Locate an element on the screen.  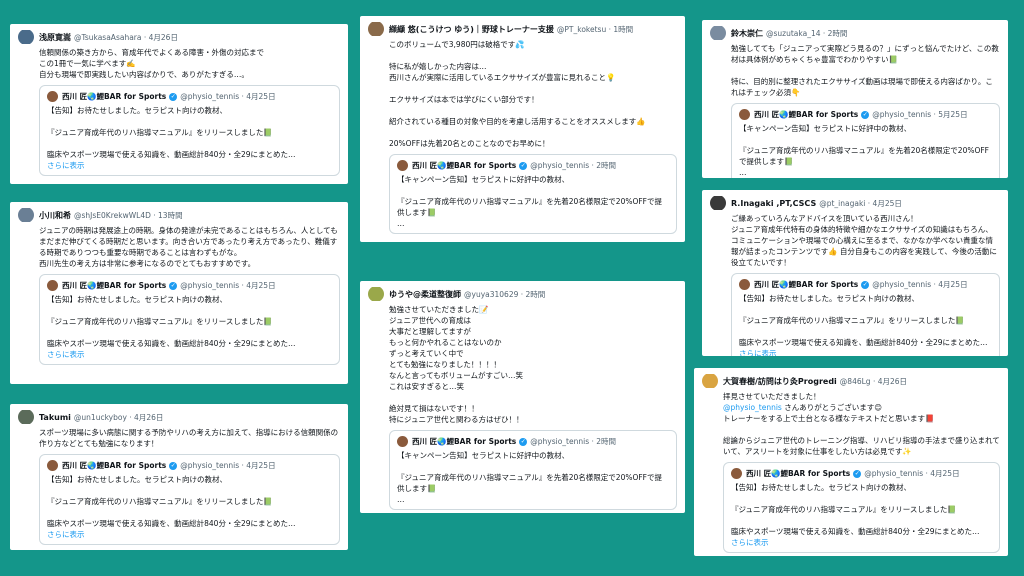
author-name: 大賀春樹/訪問はり灸Progredi is located at coordinates (780, 381).